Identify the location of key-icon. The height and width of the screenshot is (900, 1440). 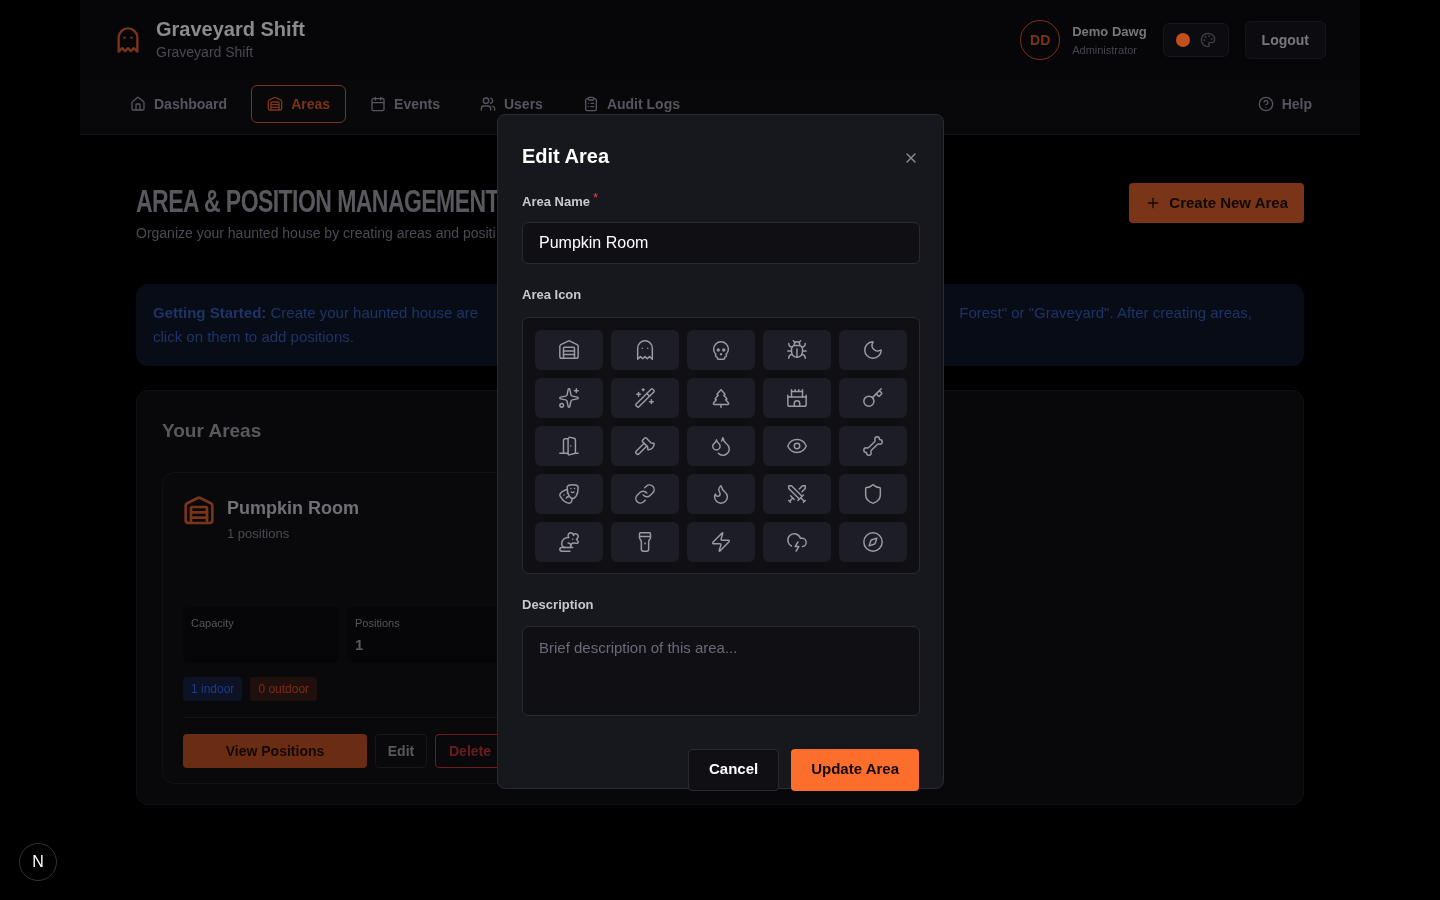
(873, 397).